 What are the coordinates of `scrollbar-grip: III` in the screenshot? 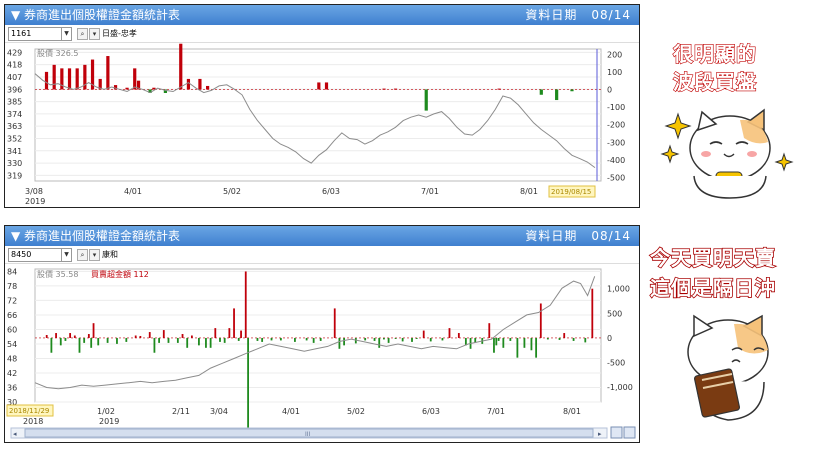 It's located at (308, 434).